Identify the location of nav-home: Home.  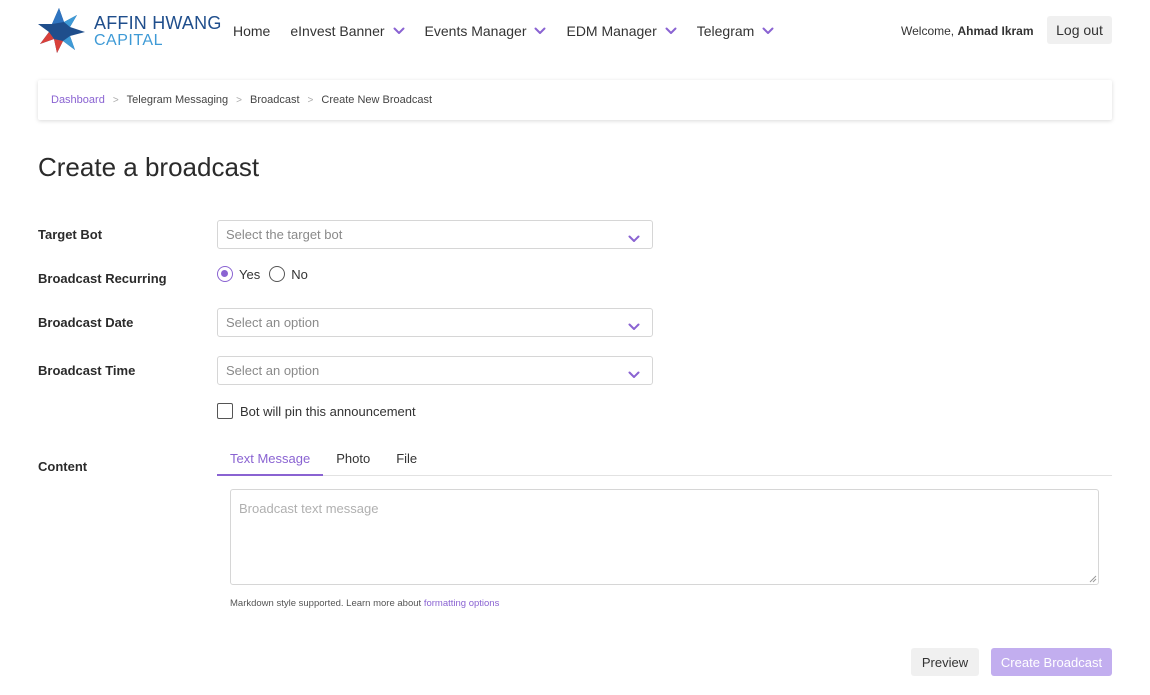
(251, 31).